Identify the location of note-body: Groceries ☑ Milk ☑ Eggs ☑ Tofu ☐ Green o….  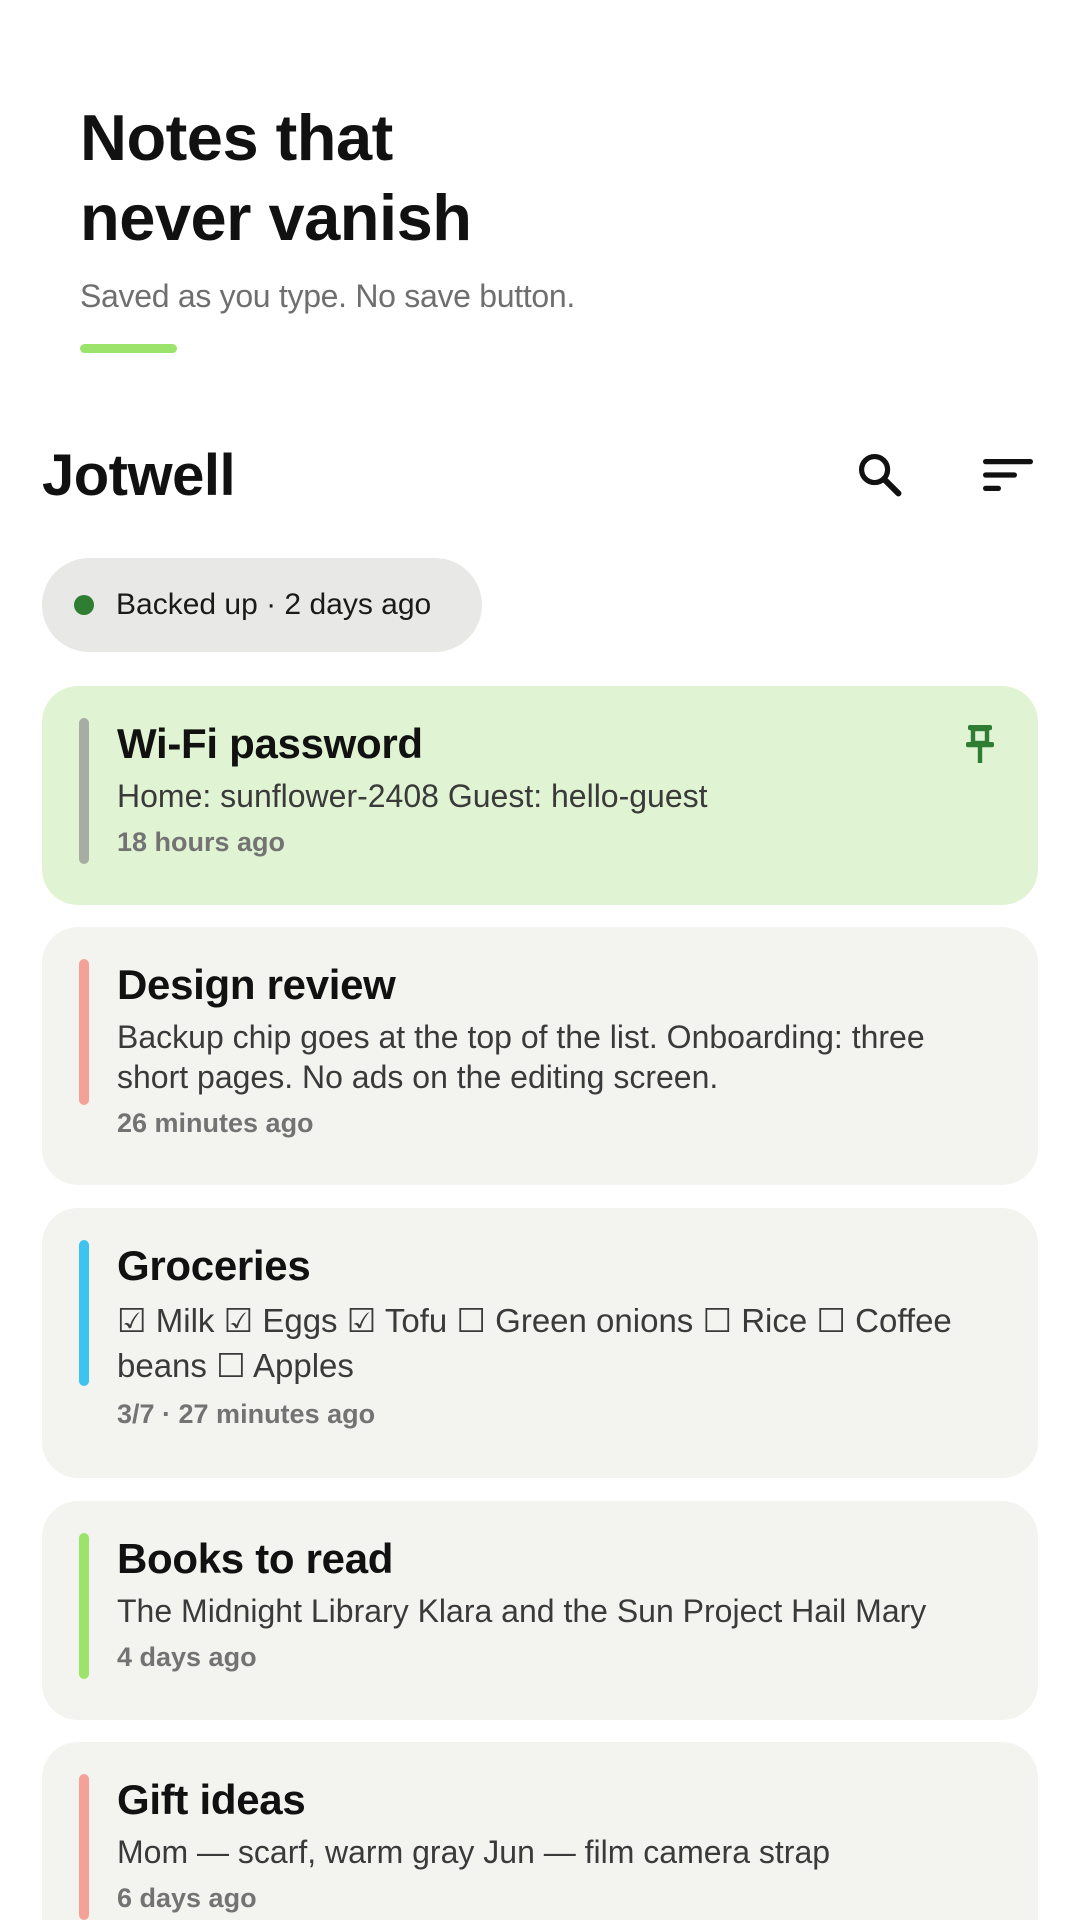
(547, 1336).